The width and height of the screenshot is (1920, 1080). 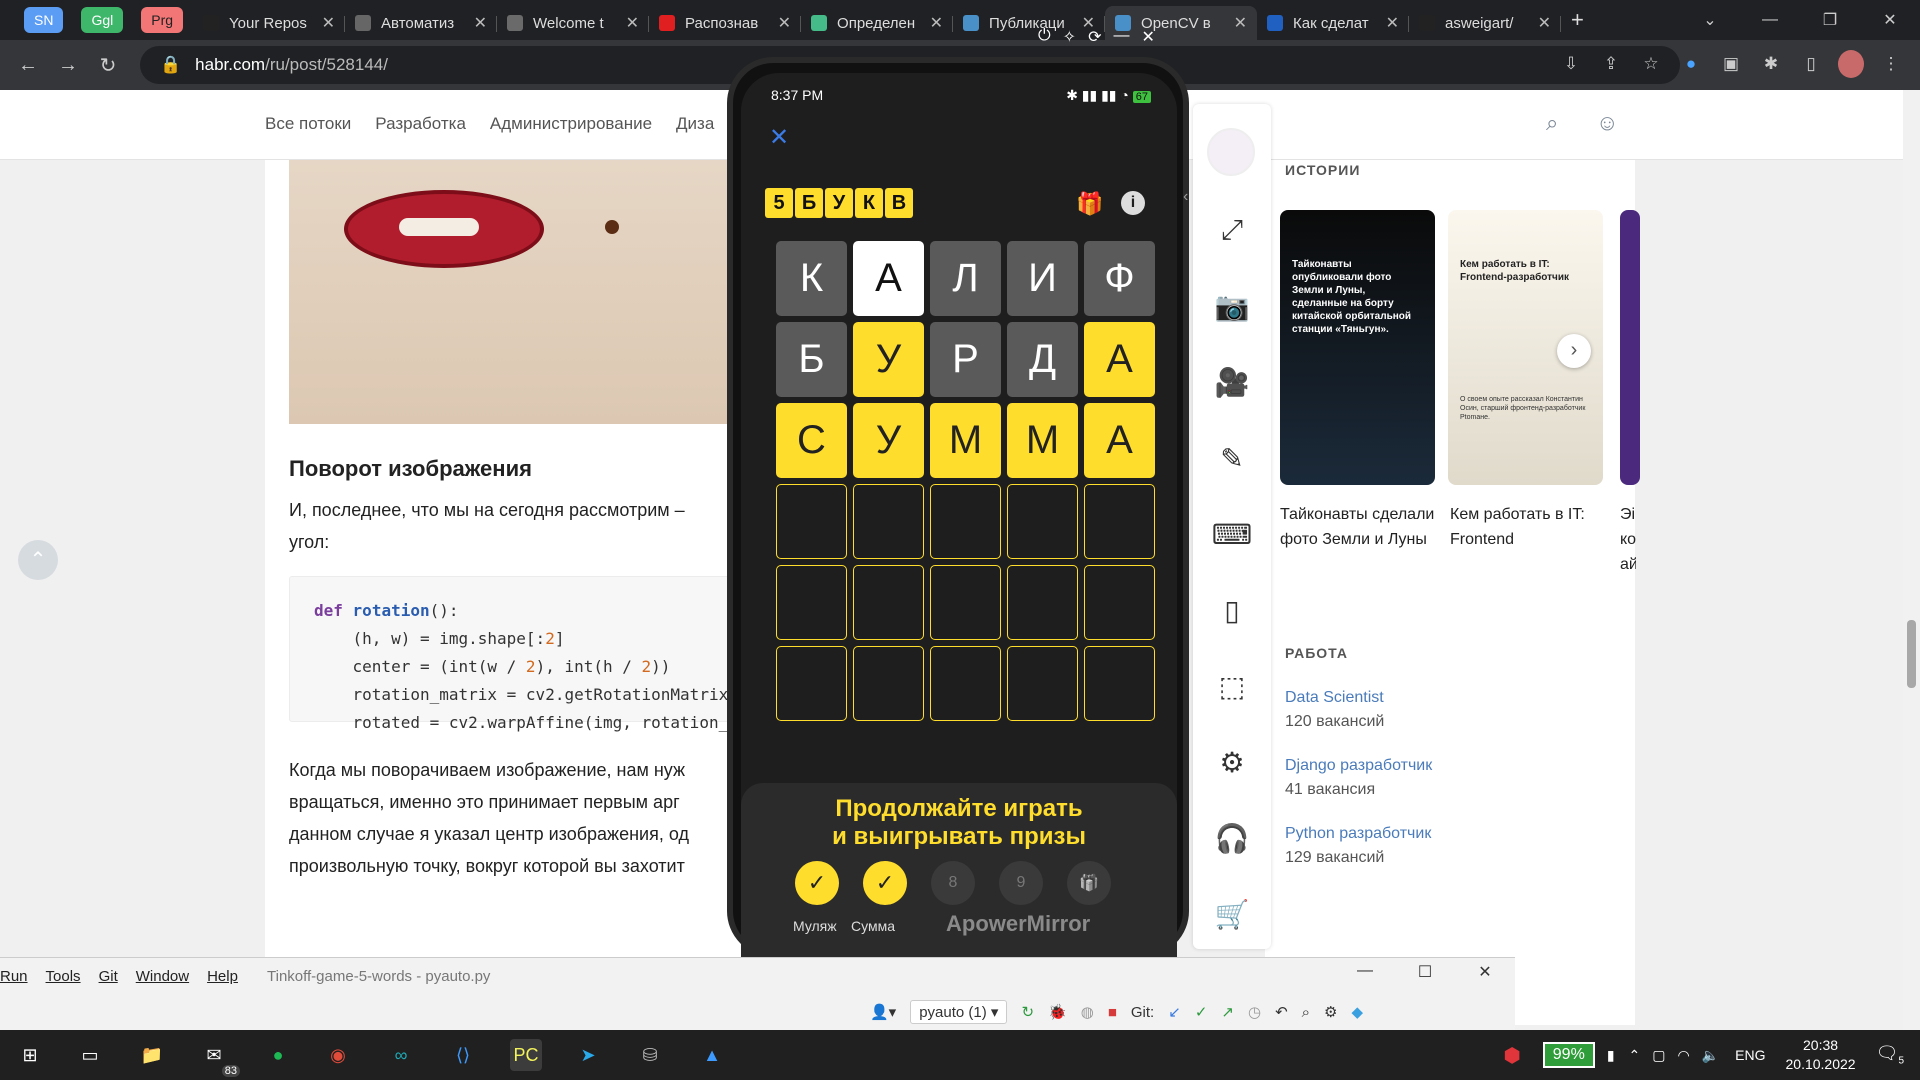 What do you see at coordinates (1358, 778) in the screenshot?
I see `job-item: Django разработчик 41 вакансия` at bounding box center [1358, 778].